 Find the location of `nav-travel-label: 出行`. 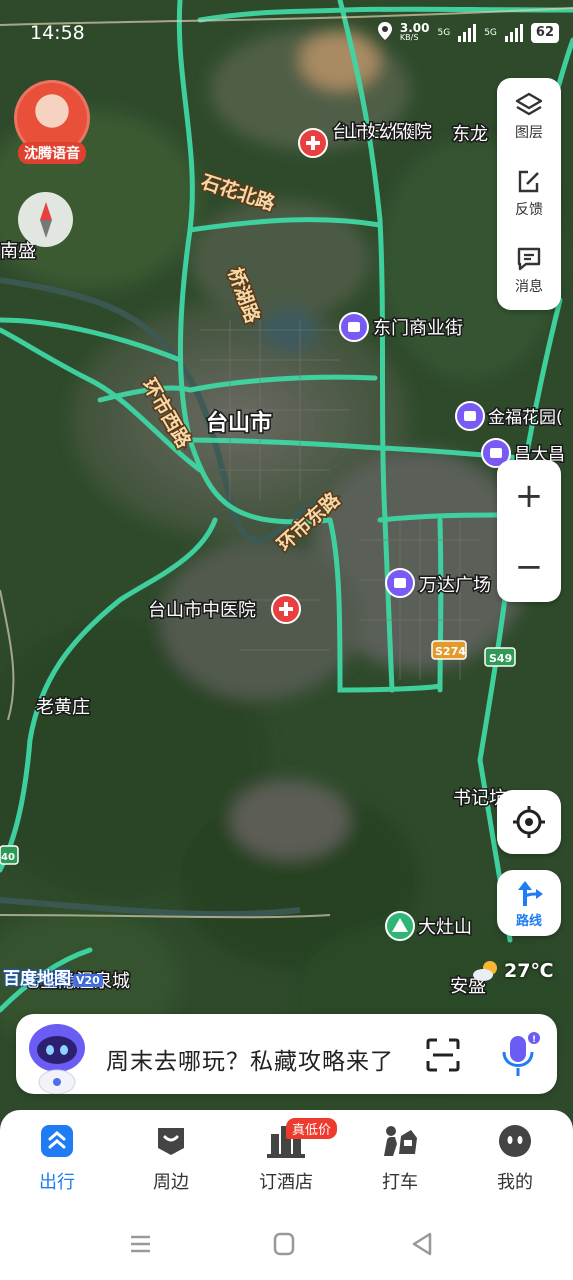

nav-travel-label: 出行 is located at coordinates (57, 1182).